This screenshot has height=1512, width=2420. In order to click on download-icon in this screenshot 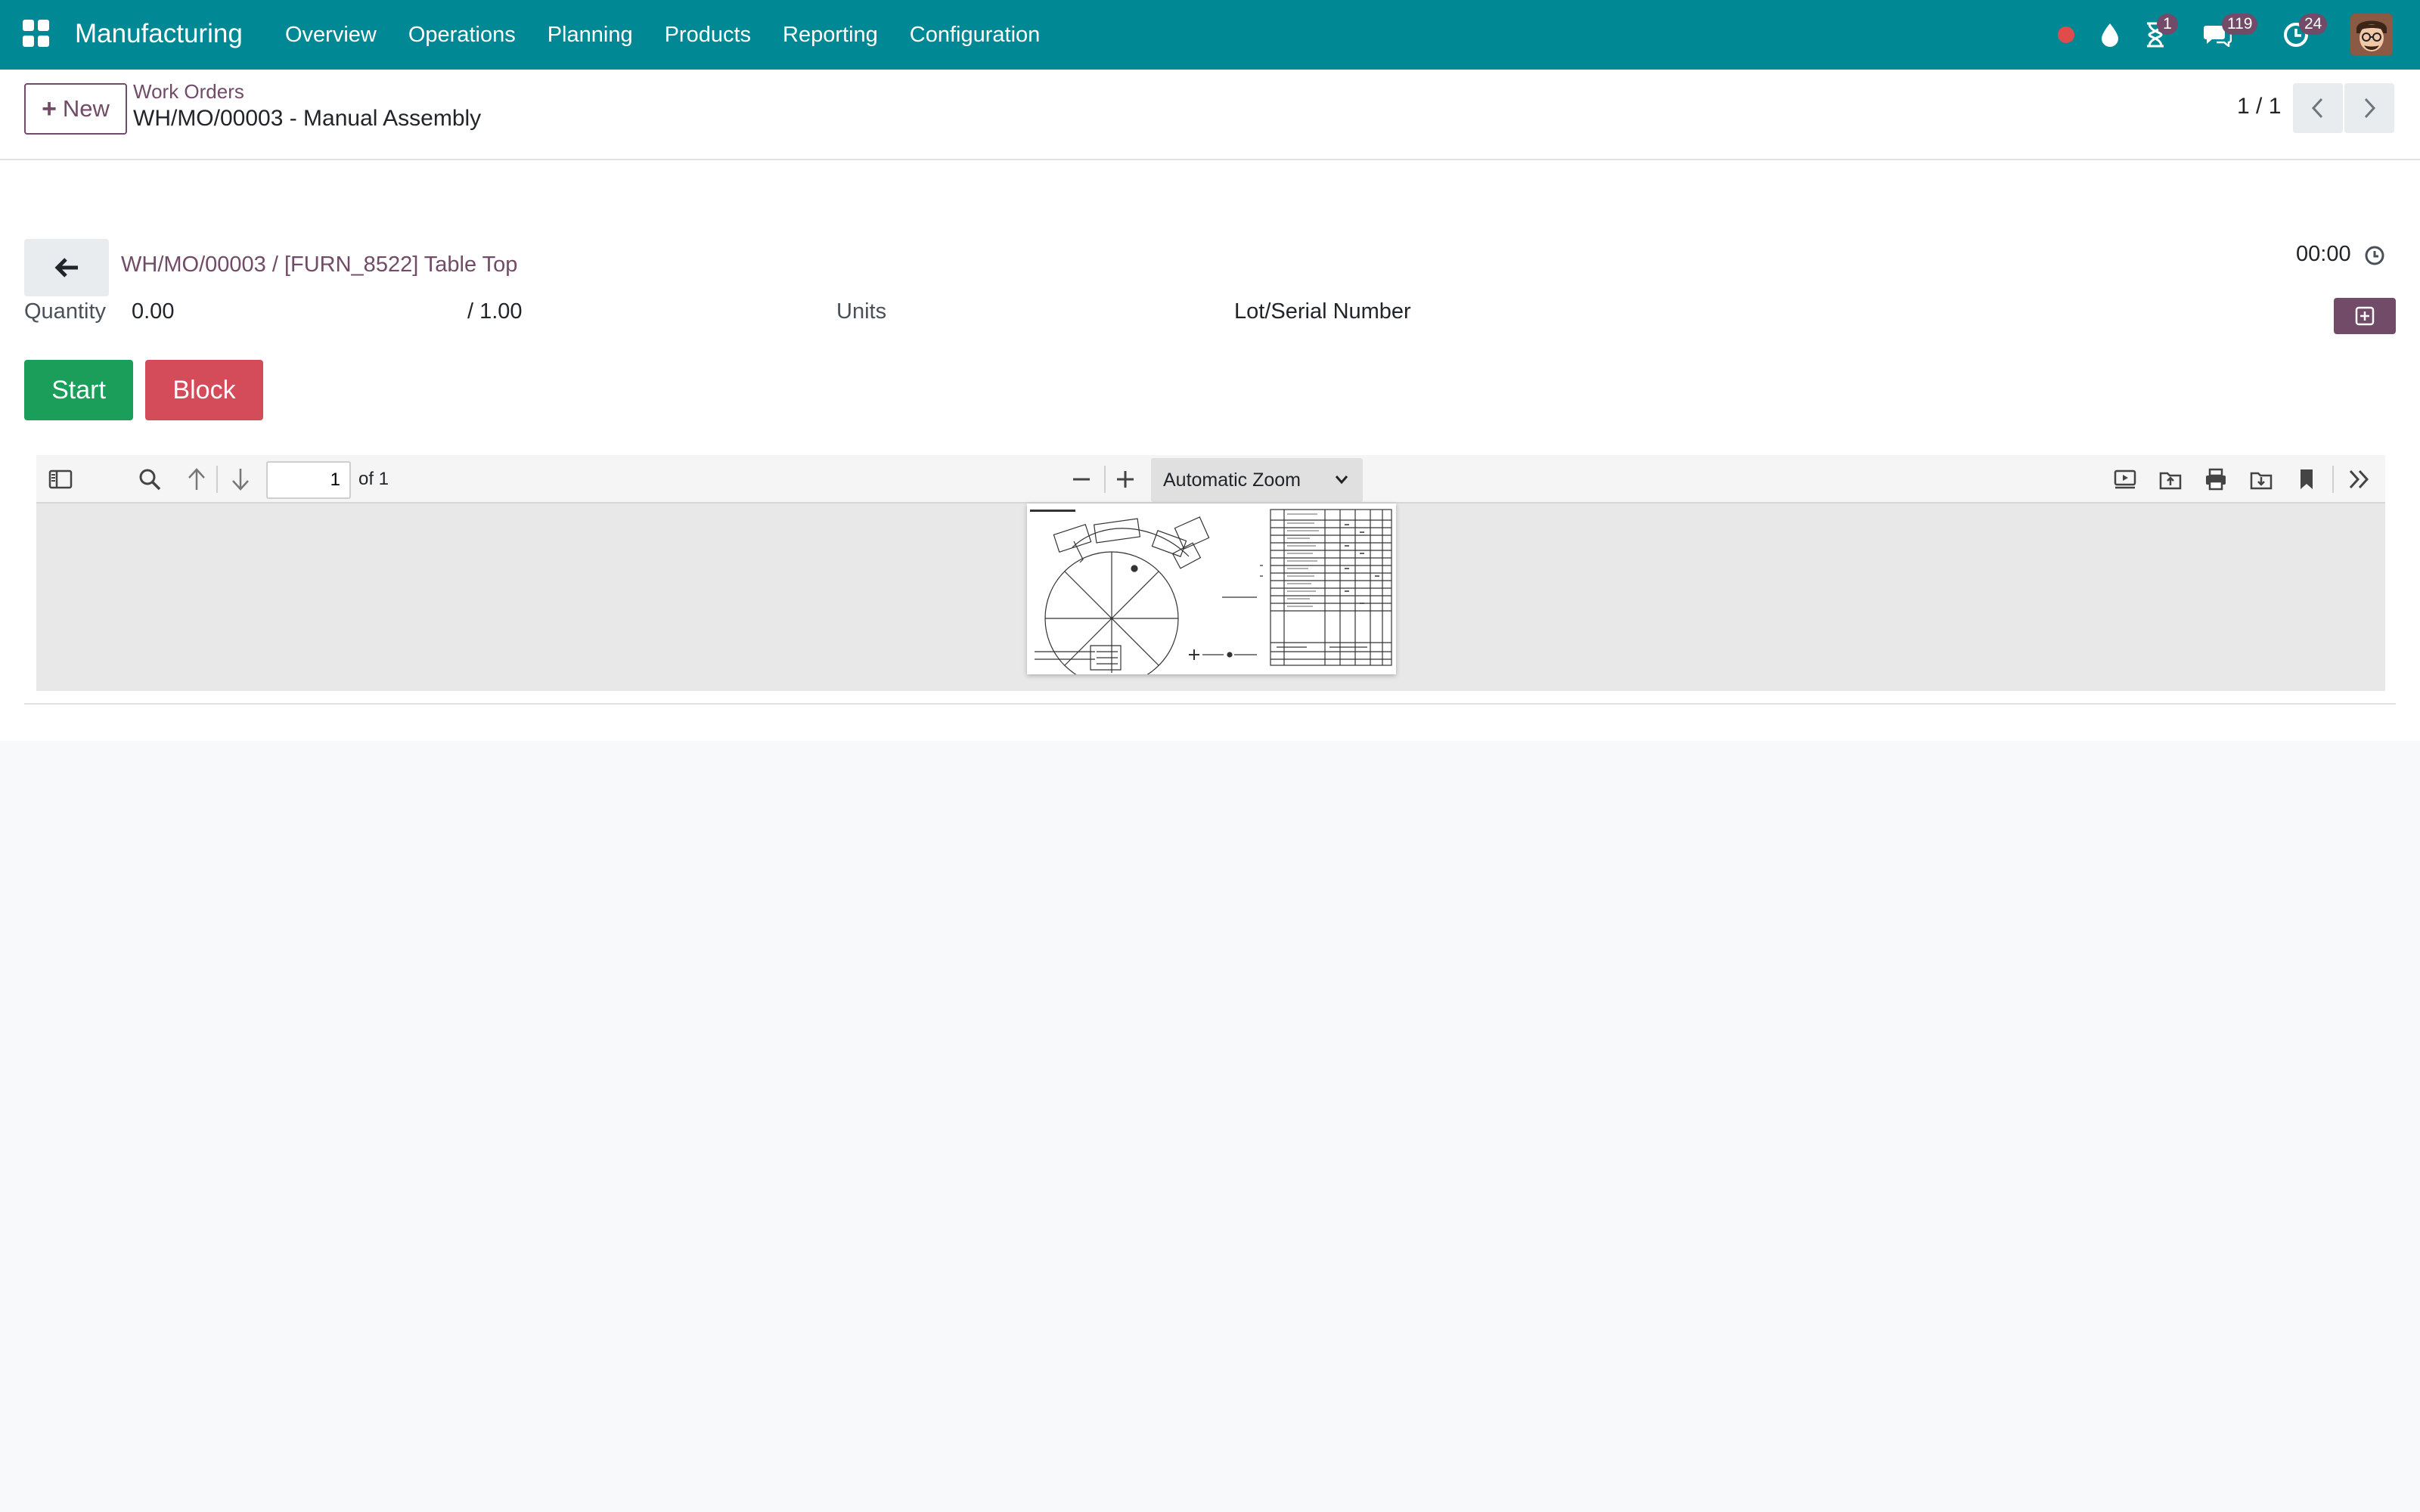, I will do `click(2261, 479)`.